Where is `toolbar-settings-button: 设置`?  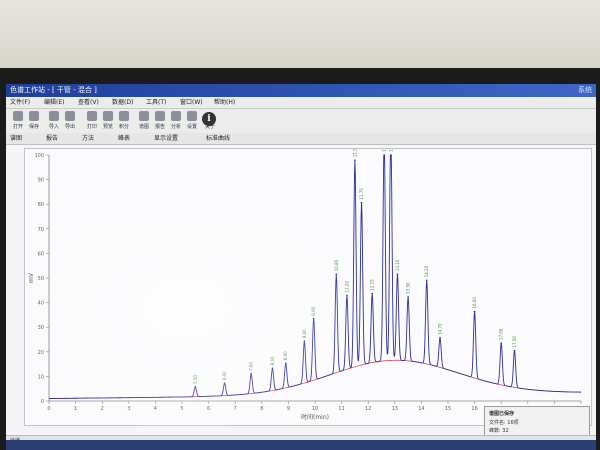
toolbar-settings-button: 设置 is located at coordinates (192, 121).